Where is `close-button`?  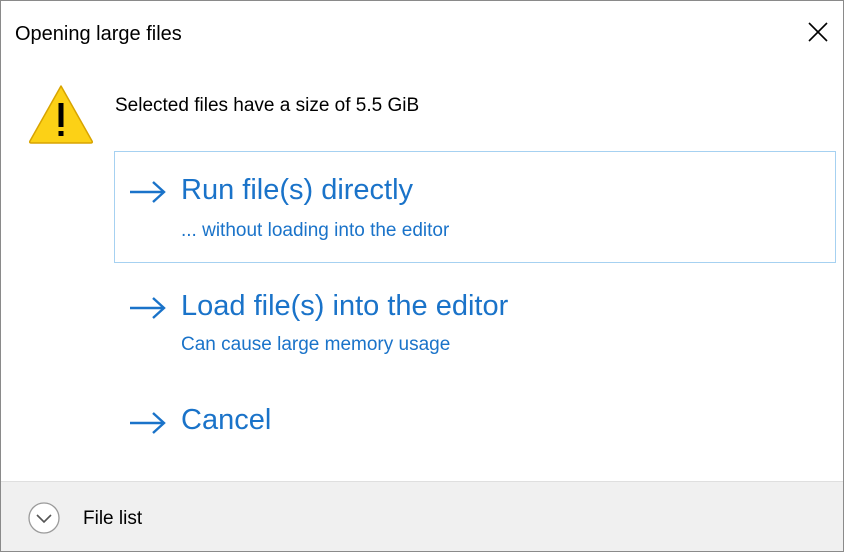 close-button is located at coordinates (818, 32).